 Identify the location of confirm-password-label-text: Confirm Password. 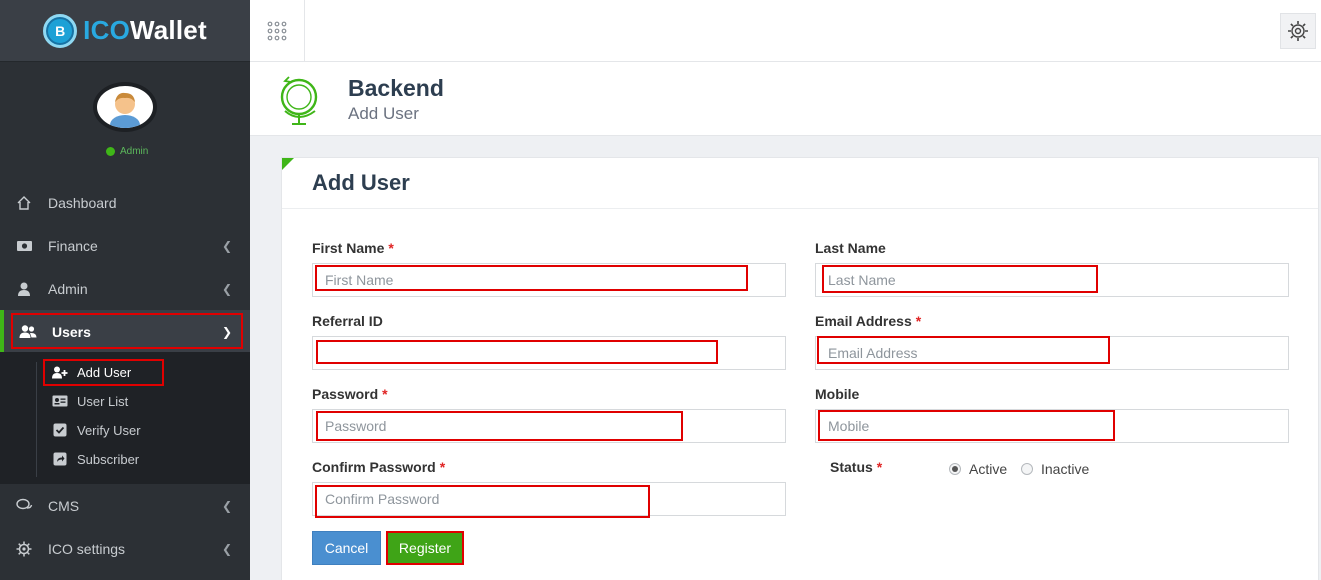
(374, 467).